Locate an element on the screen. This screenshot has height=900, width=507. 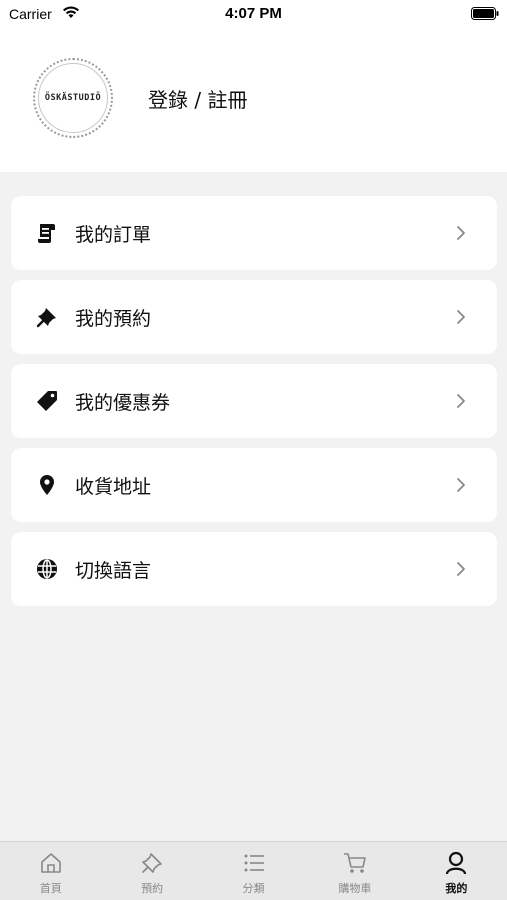
bottom-tab-bar: 首頁 預約 分類 購物車 我的 is located at coordinates (253, 870).